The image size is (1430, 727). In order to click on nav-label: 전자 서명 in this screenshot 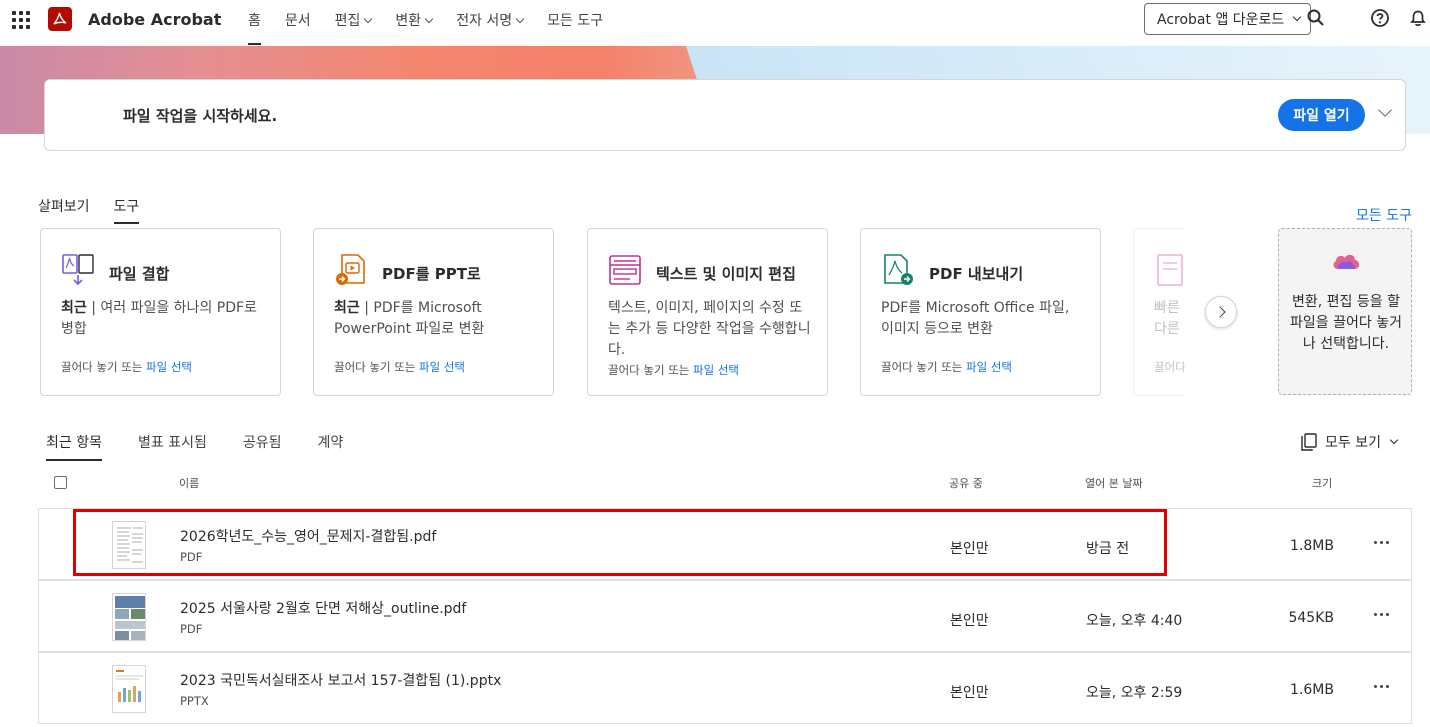, I will do `click(484, 21)`.